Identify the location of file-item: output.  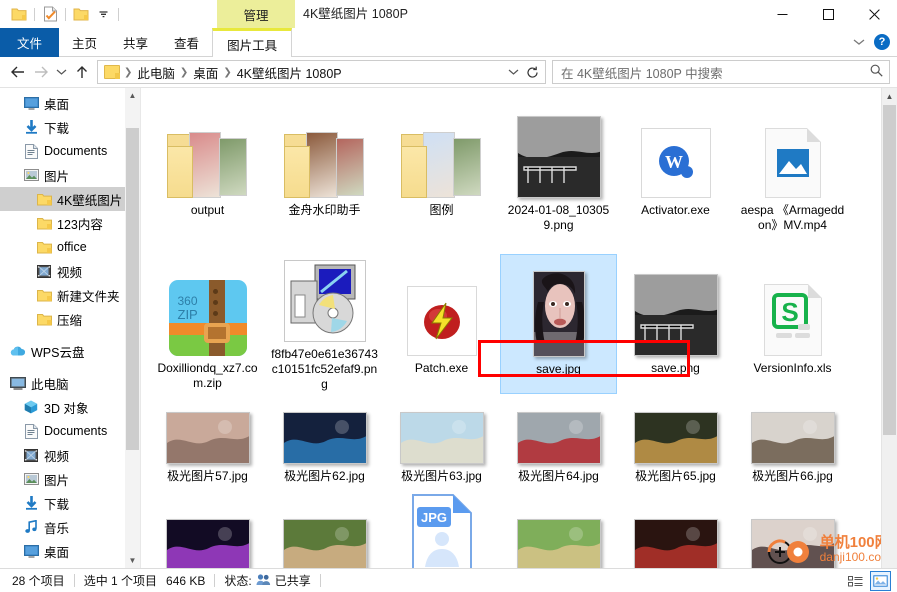
(207, 175).